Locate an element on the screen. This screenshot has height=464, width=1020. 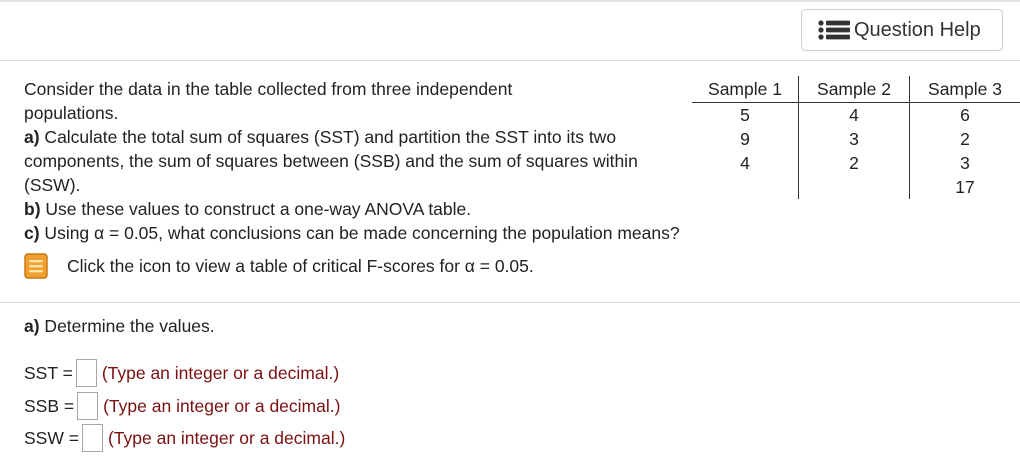
section-divider is located at coordinates (510, 302).